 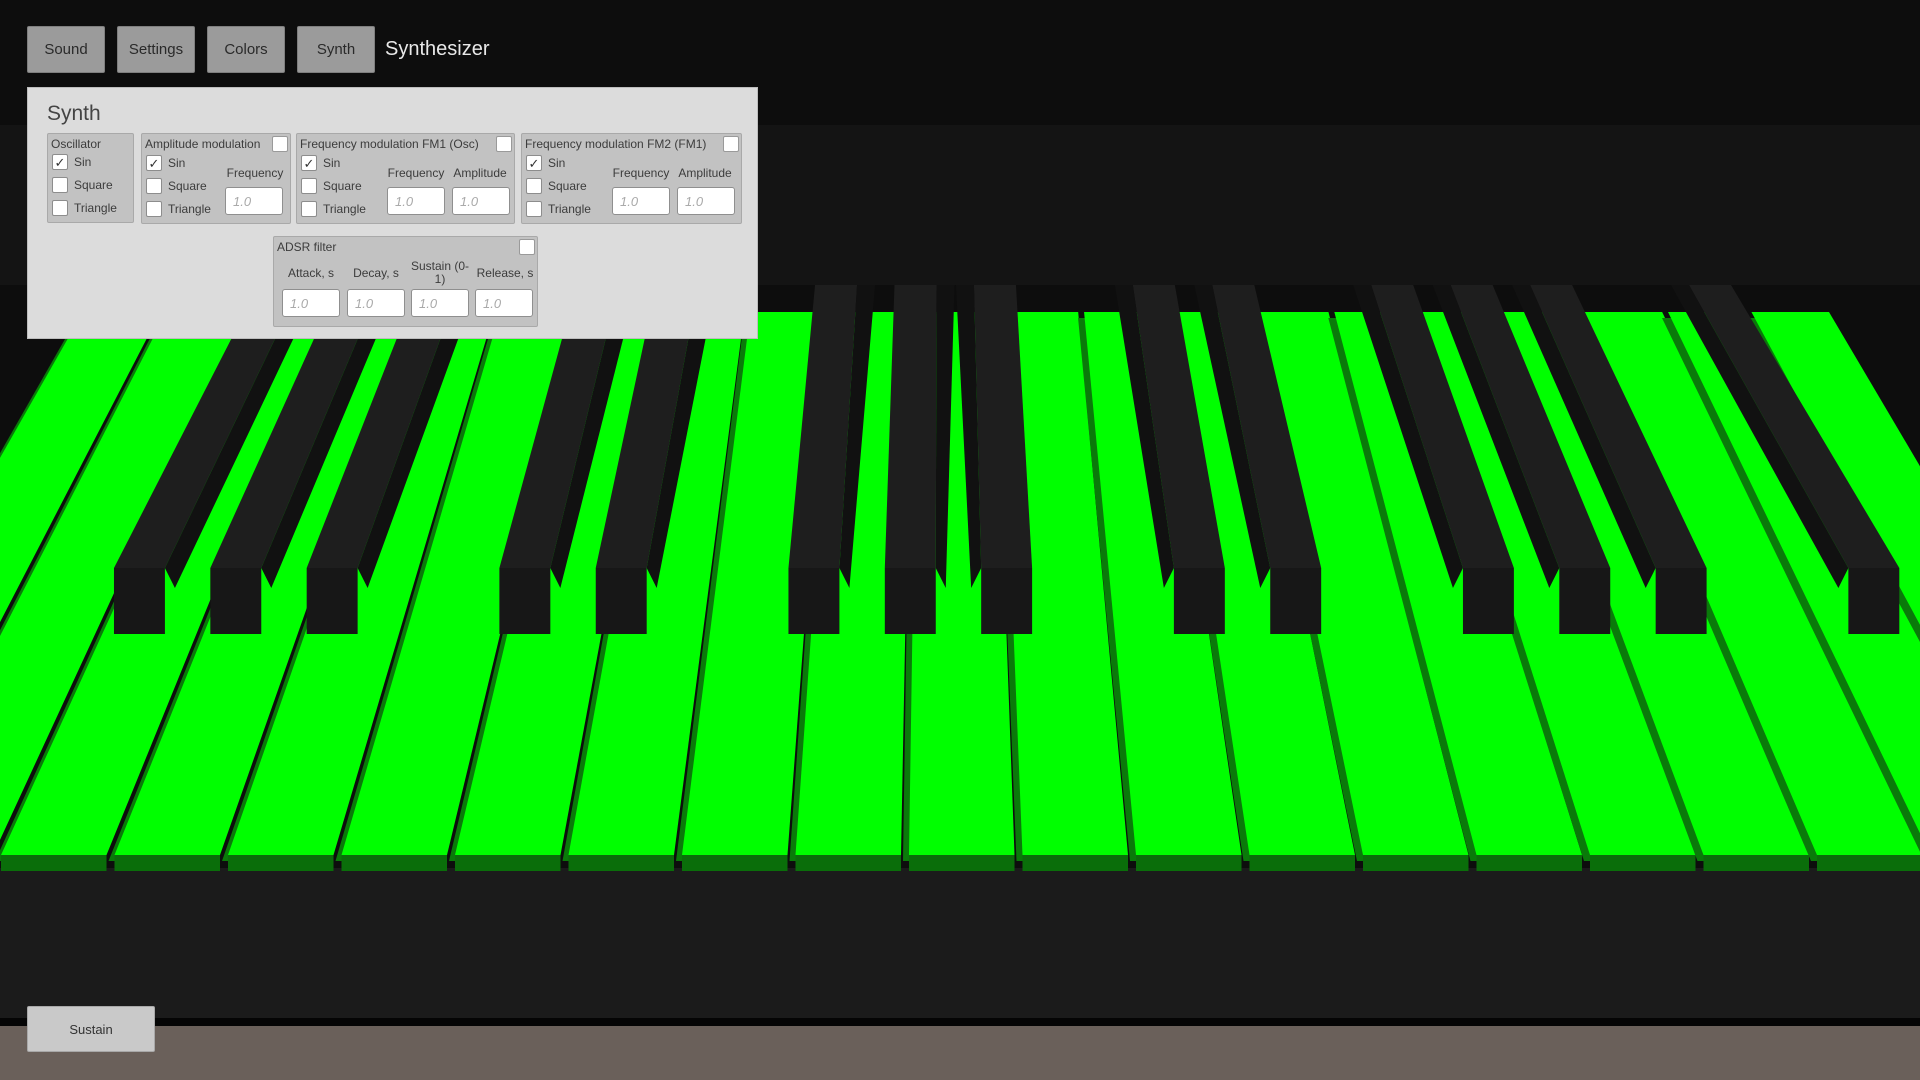 What do you see at coordinates (616, 144) in the screenshot?
I see `fm2-title: Frequency modulation FM2 (FM1)` at bounding box center [616, 144].